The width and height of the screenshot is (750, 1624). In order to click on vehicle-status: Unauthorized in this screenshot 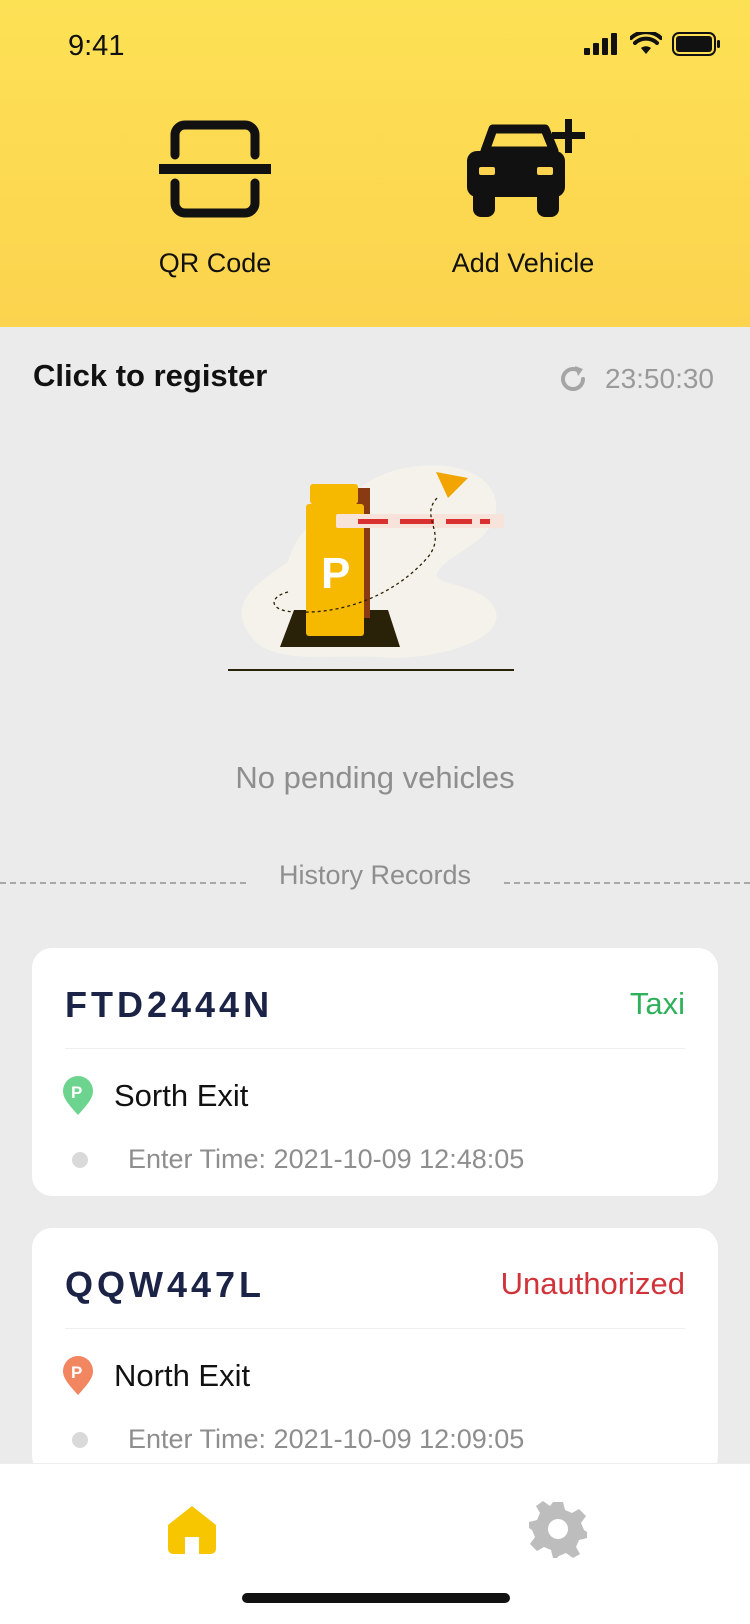, I will do `click(592, 1283)`.